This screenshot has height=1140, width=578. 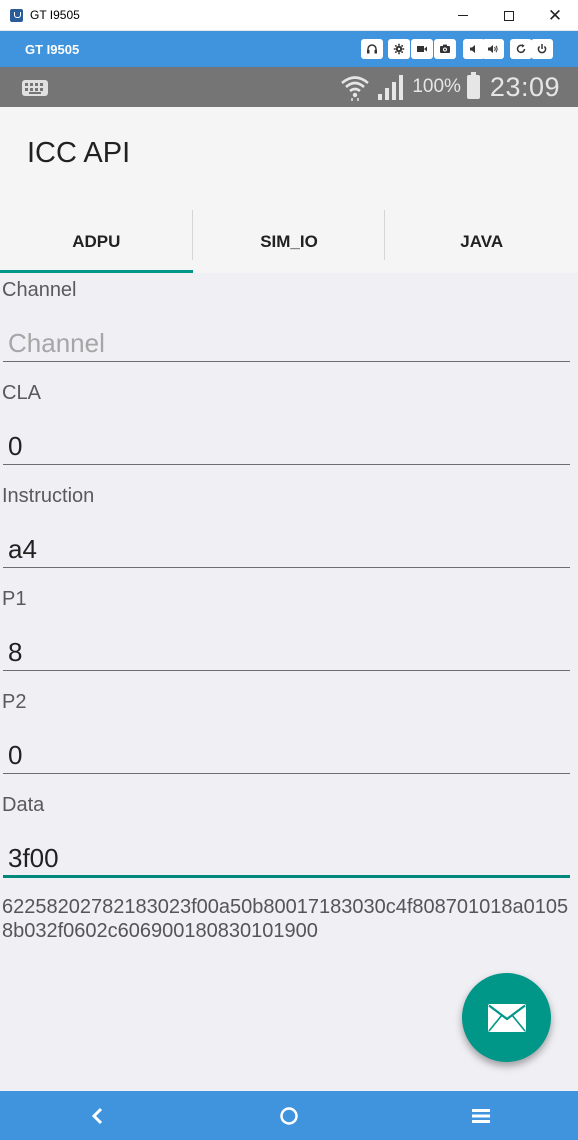 What do you see at coordinates (472, 49) in the screenshot?
I see `volume-down-icon` at bounding box center [472, 49].